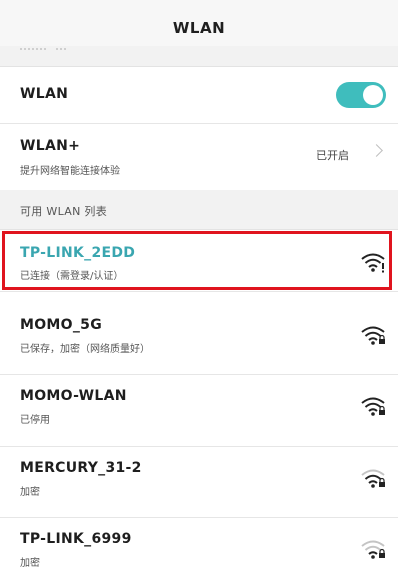  I want to click on available-networks-header: 可用 WLAN 列表, so click(199, 210).